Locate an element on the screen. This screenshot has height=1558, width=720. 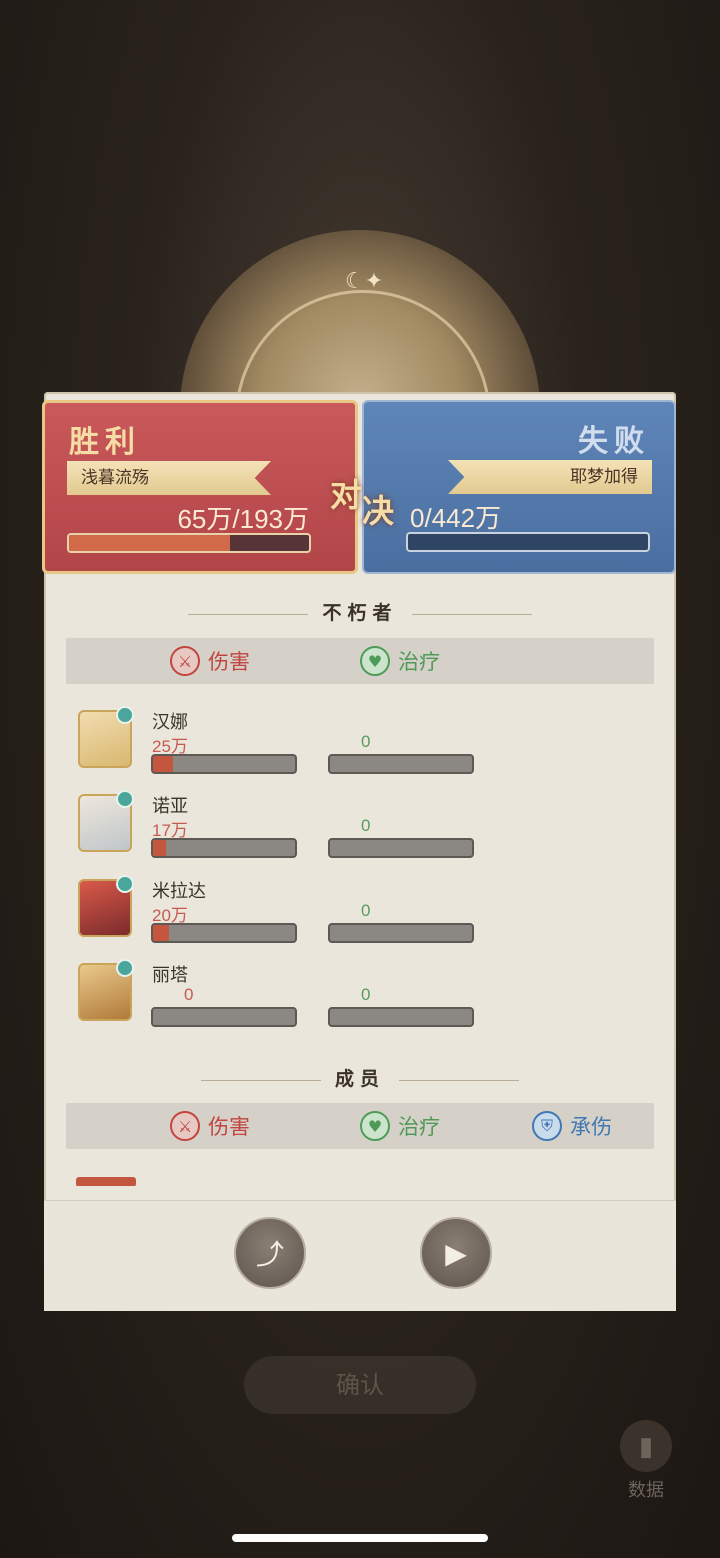
versus-char-1: 对 is located at coordinates (346, 495).